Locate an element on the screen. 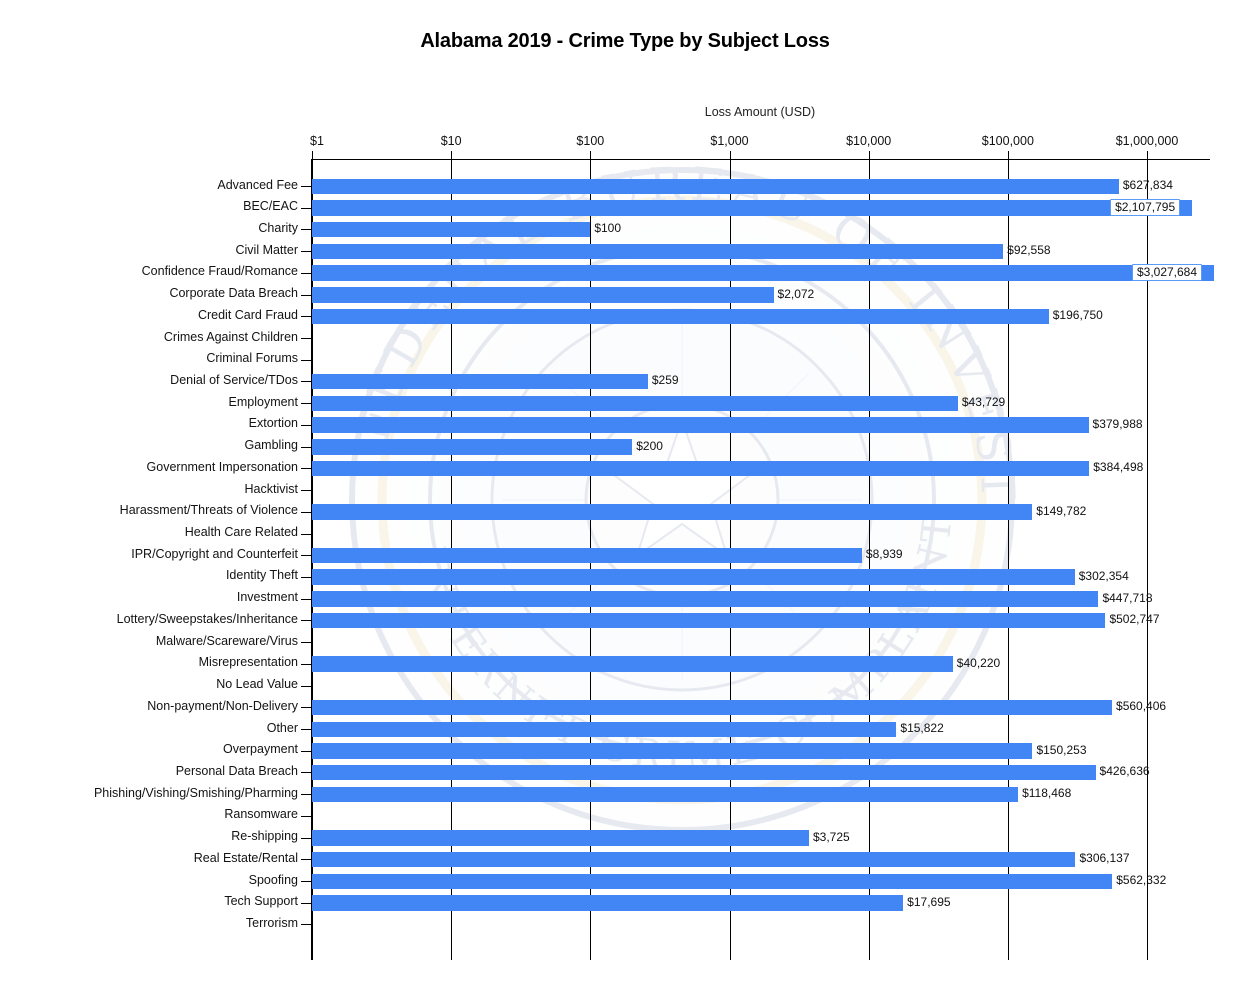  bar-row: Confidence Fraud/Romance $3,027,684 is located at coordinates (696, 273).